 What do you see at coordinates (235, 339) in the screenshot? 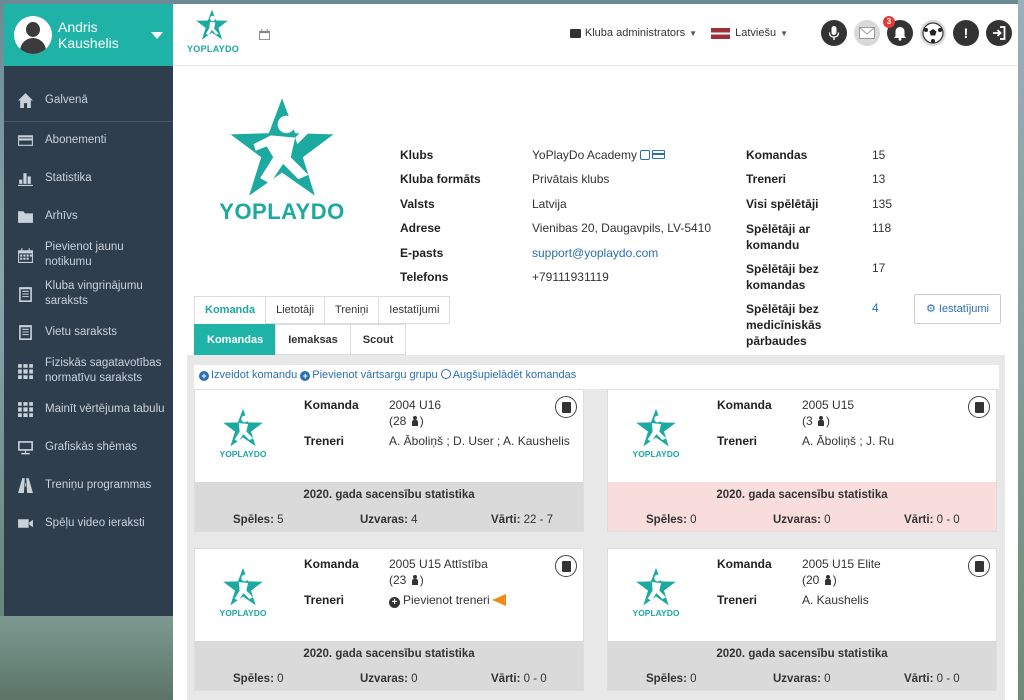
I see `tab-komandas: Komandas` at bounding box center [235, 339].